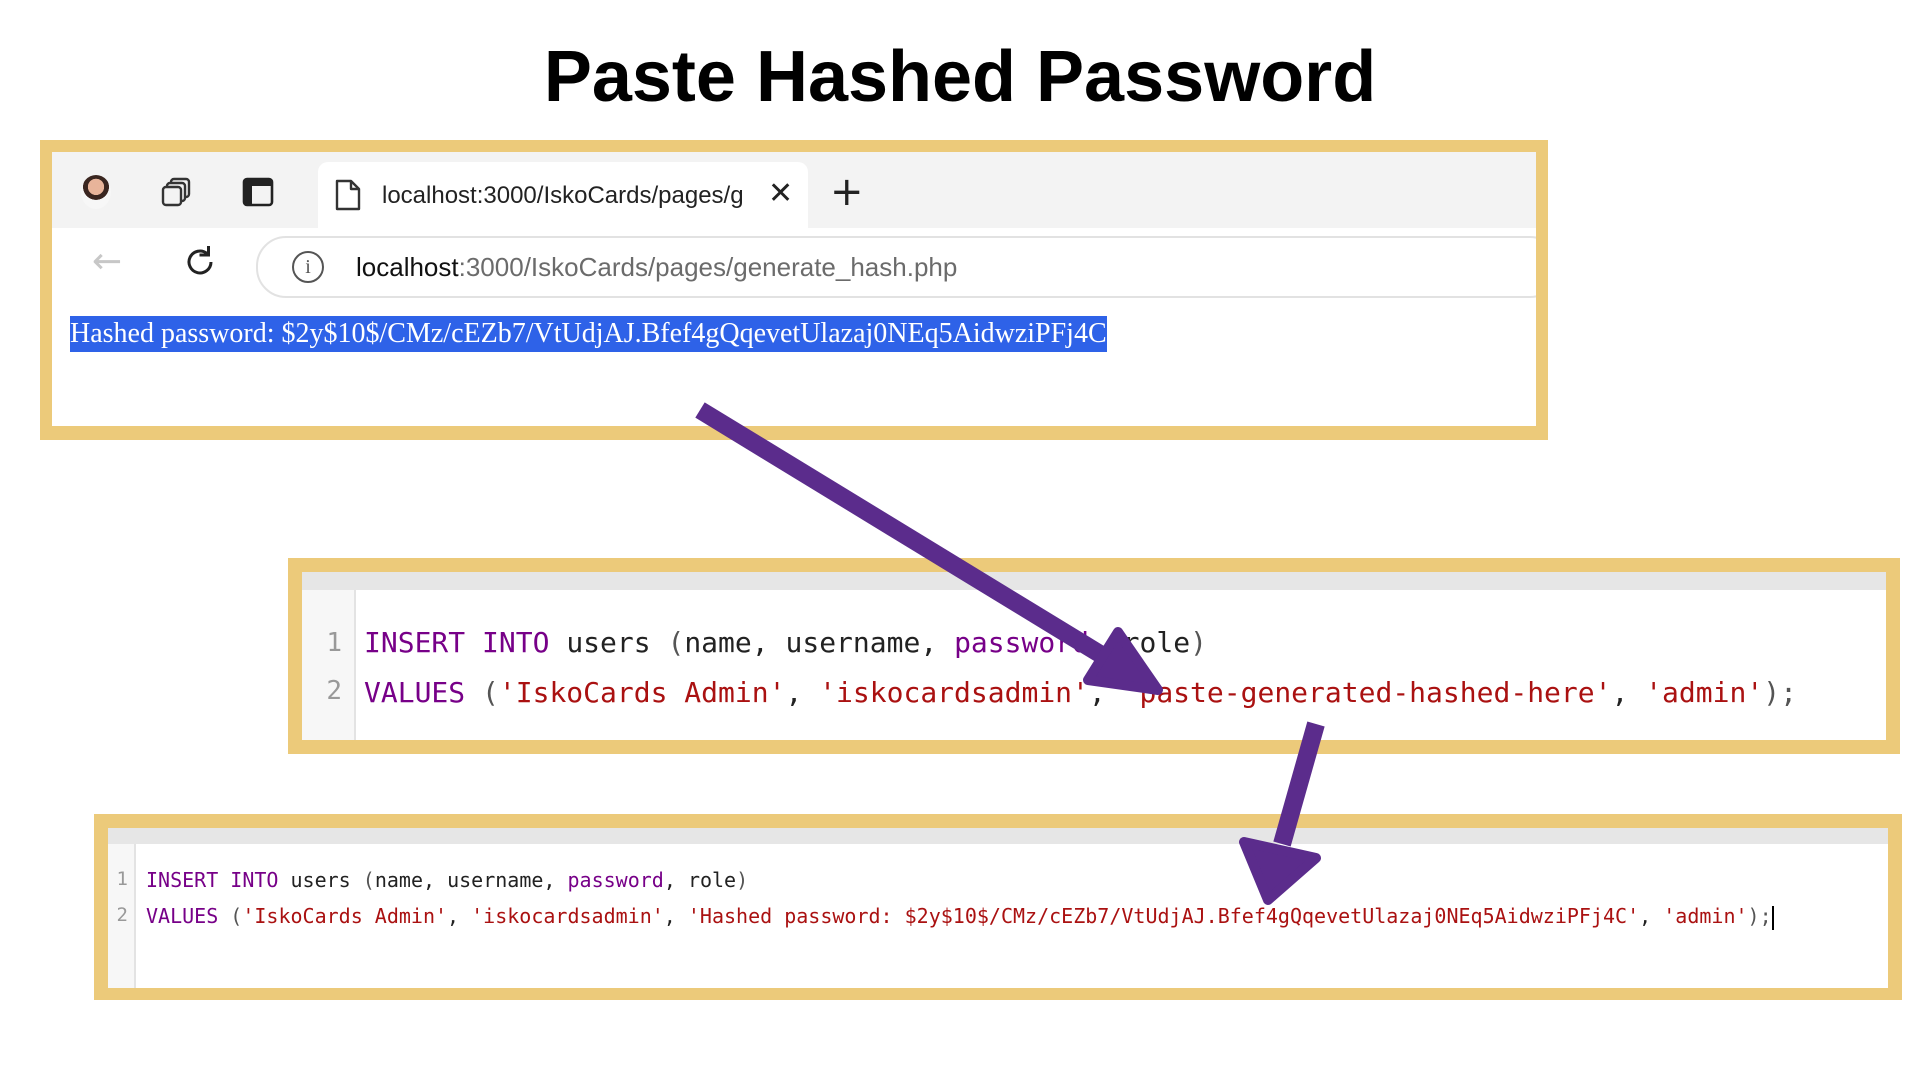 This screenshot has height=1080, width=1920. I want to click on avatar-icon, so click(96, 192).